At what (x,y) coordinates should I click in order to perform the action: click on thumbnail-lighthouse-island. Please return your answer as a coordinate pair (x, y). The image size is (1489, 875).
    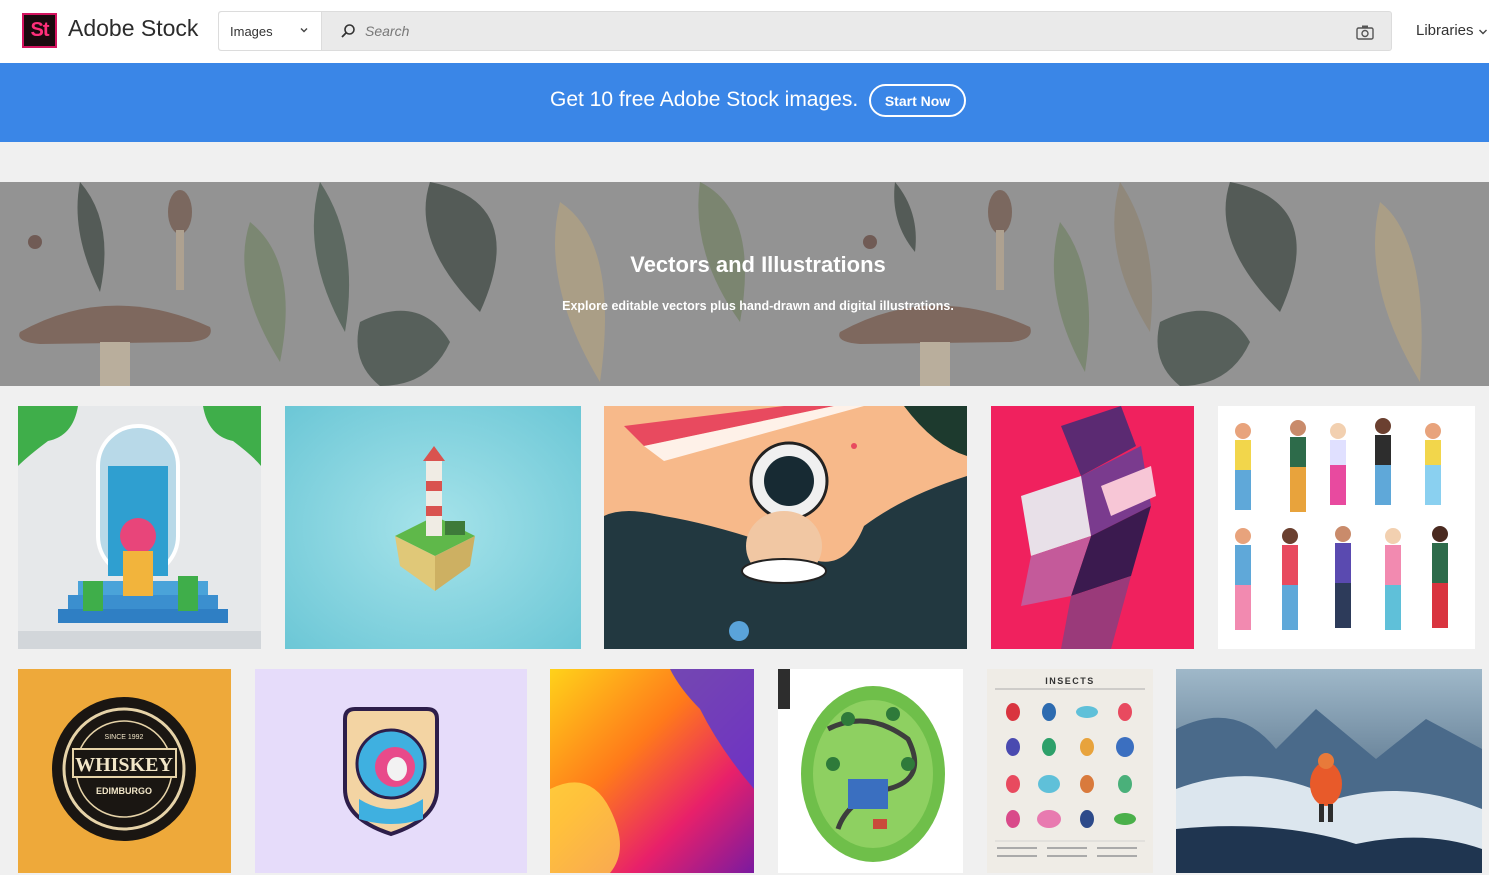
    Looking at the image, I should click on (433, 527).